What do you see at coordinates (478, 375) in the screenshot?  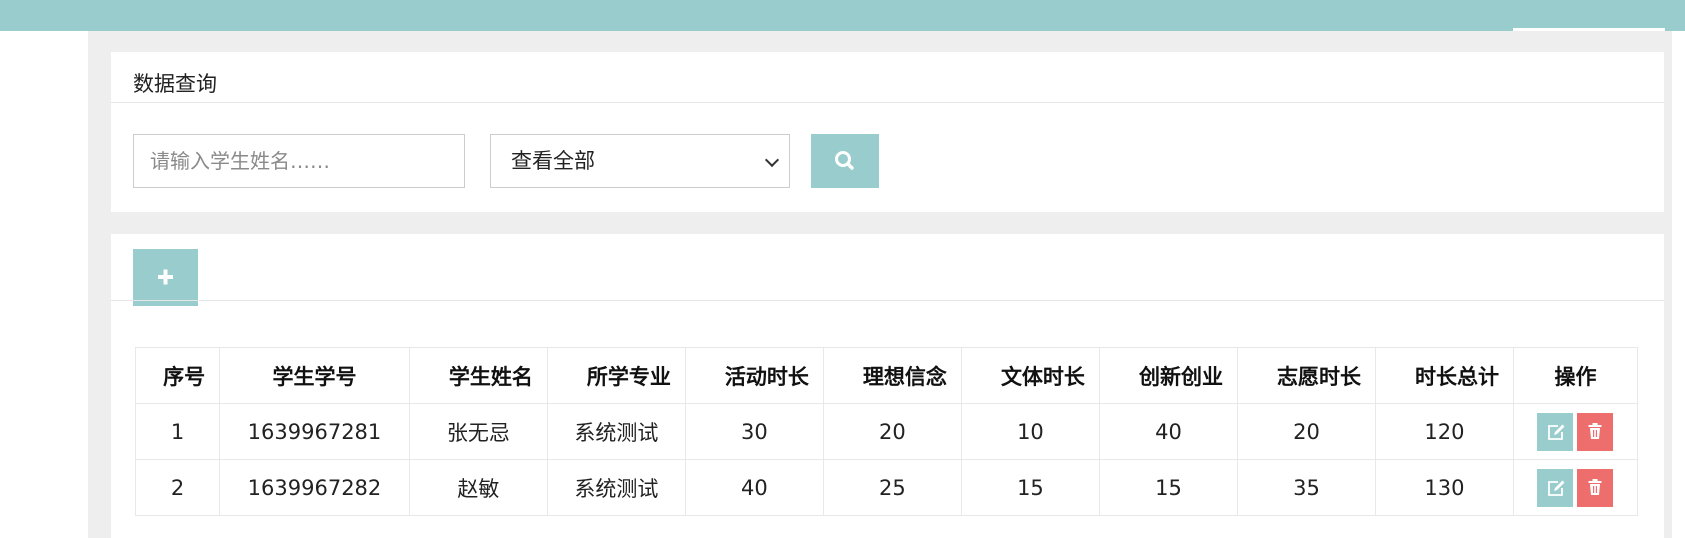 I see `header-student-name: 学生姓名` at bounding box center [478, 375].